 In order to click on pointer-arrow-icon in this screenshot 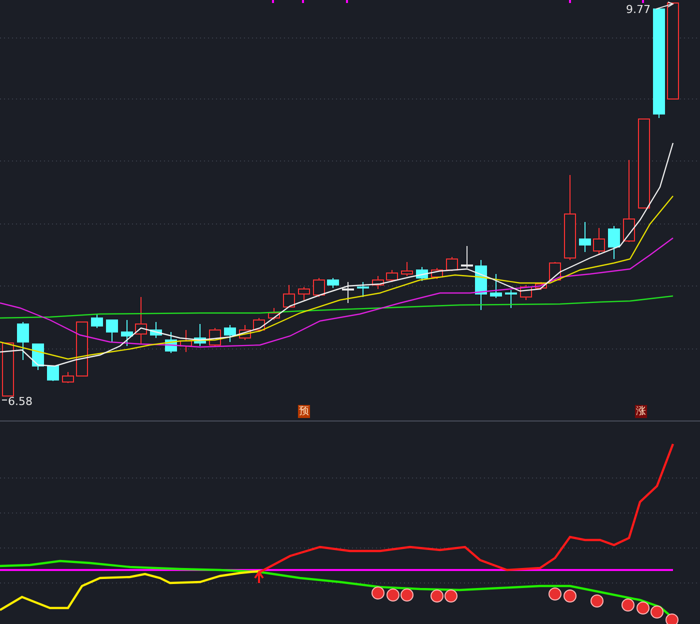, I will do `click(665, 6)`.